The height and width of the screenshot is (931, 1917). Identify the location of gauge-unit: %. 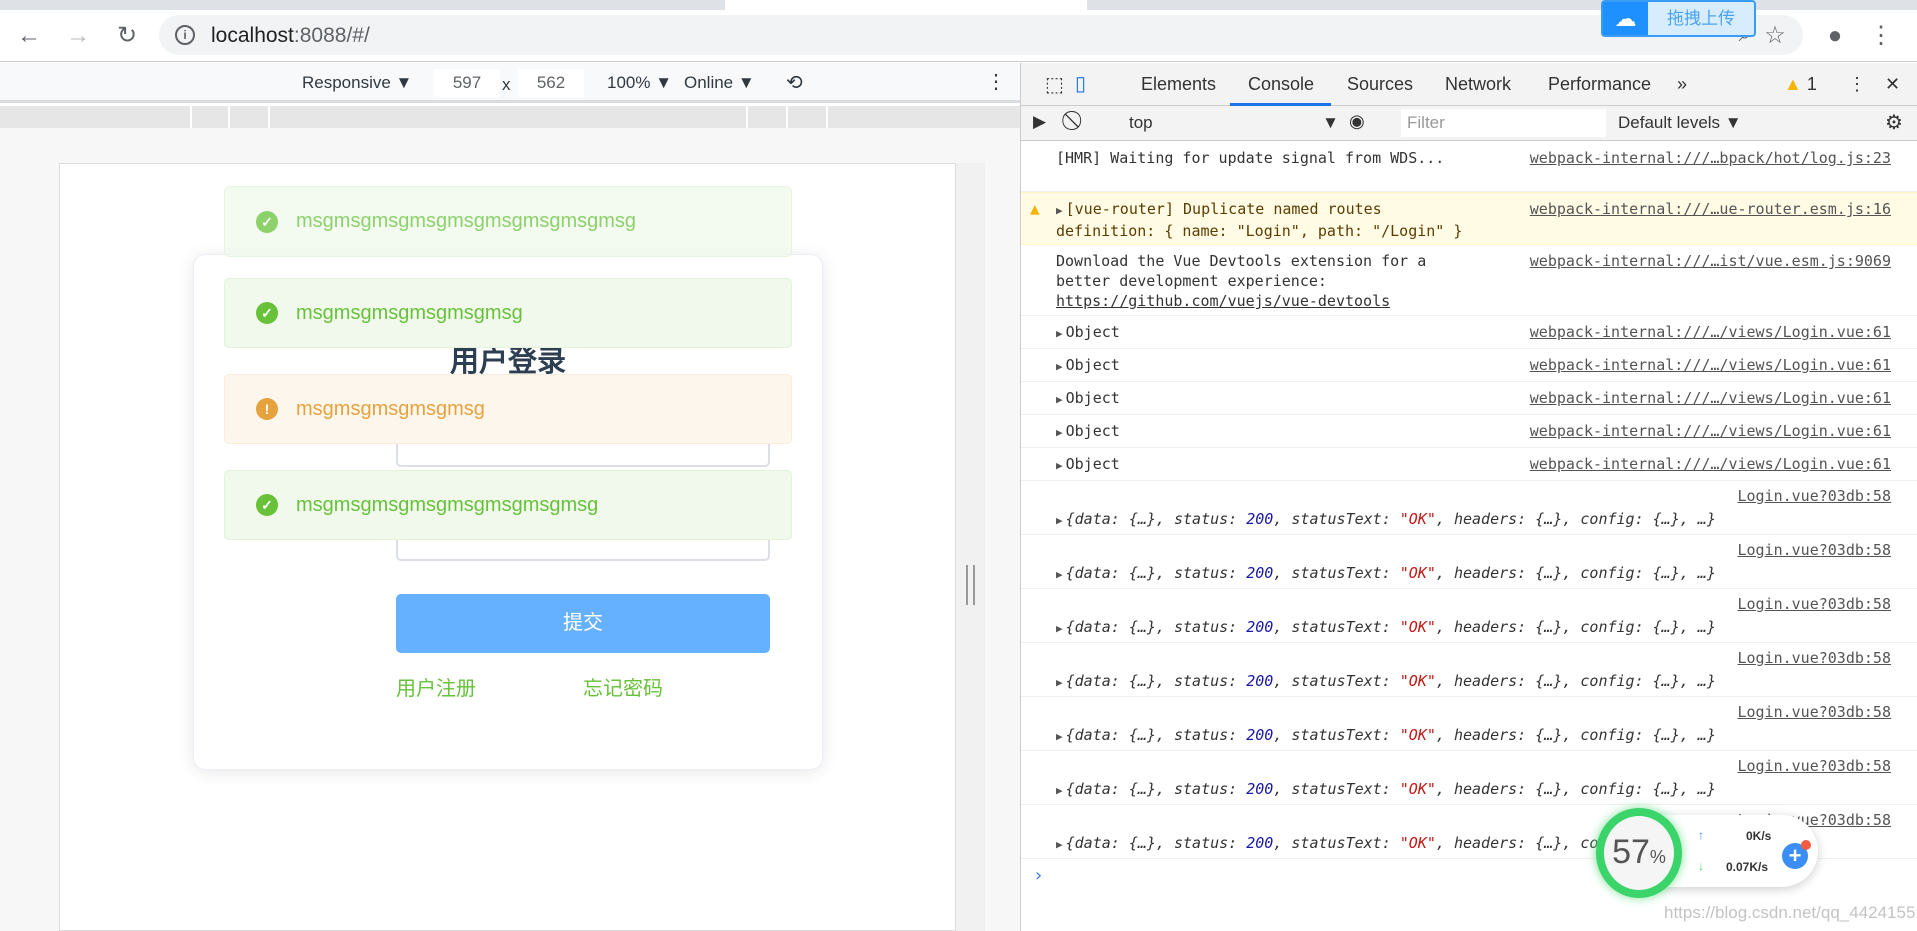
(1657, 857).